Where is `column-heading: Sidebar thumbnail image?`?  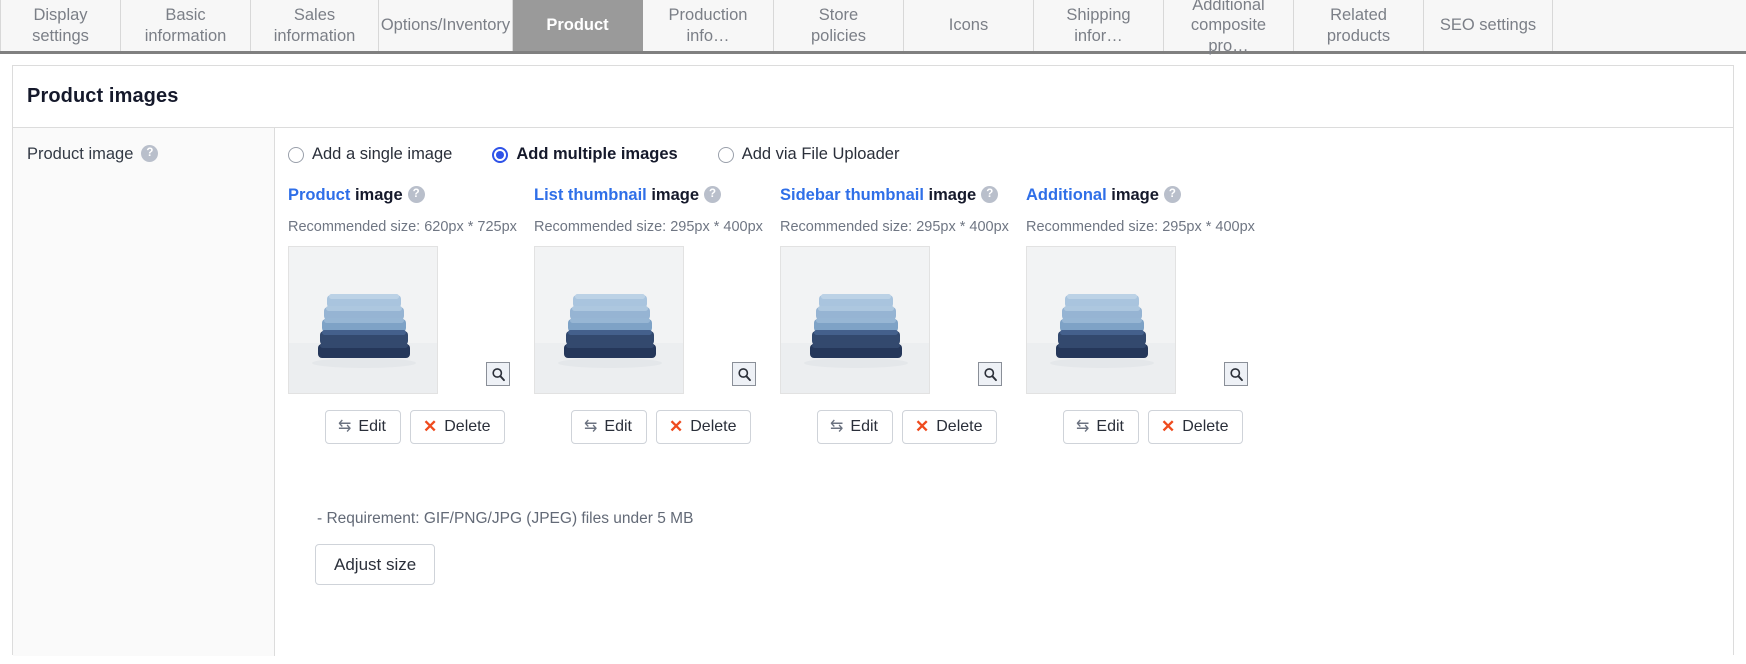
column-heading: Sidebar thumbnail image? is located at coordinates (903, 195).